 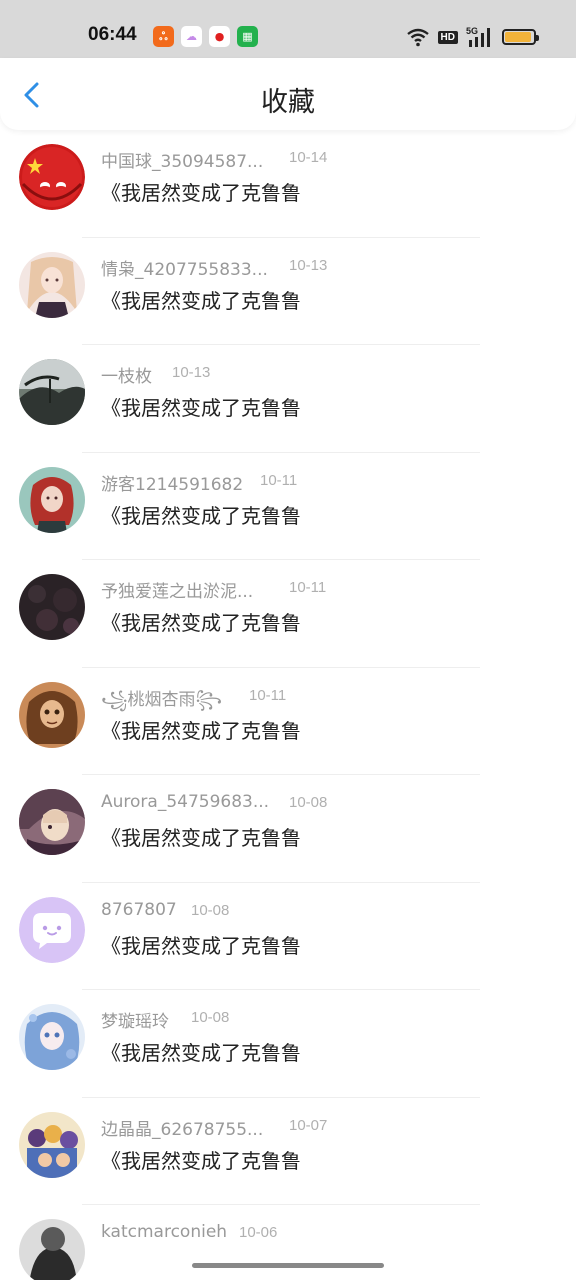 I want to click on system-icons: HD 5G, so click(x=472, y=37).